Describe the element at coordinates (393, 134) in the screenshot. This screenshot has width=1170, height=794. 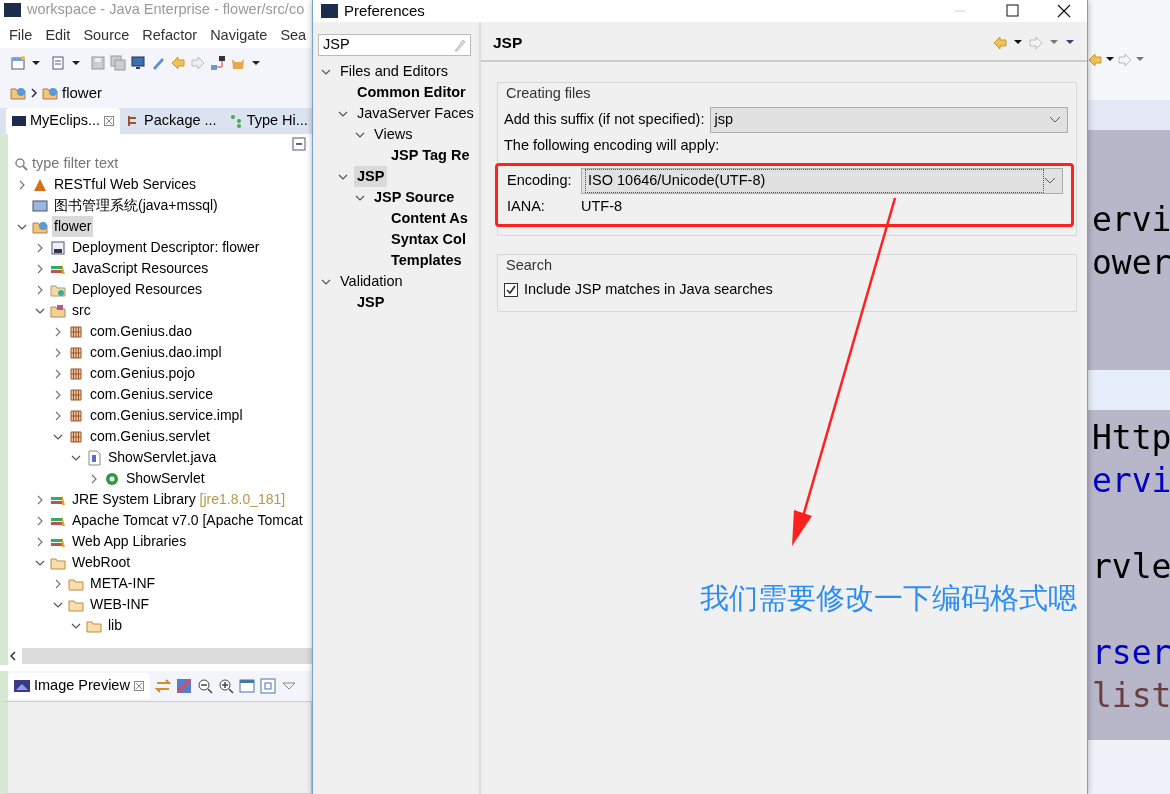
I see `tree-item: Views` at that location.